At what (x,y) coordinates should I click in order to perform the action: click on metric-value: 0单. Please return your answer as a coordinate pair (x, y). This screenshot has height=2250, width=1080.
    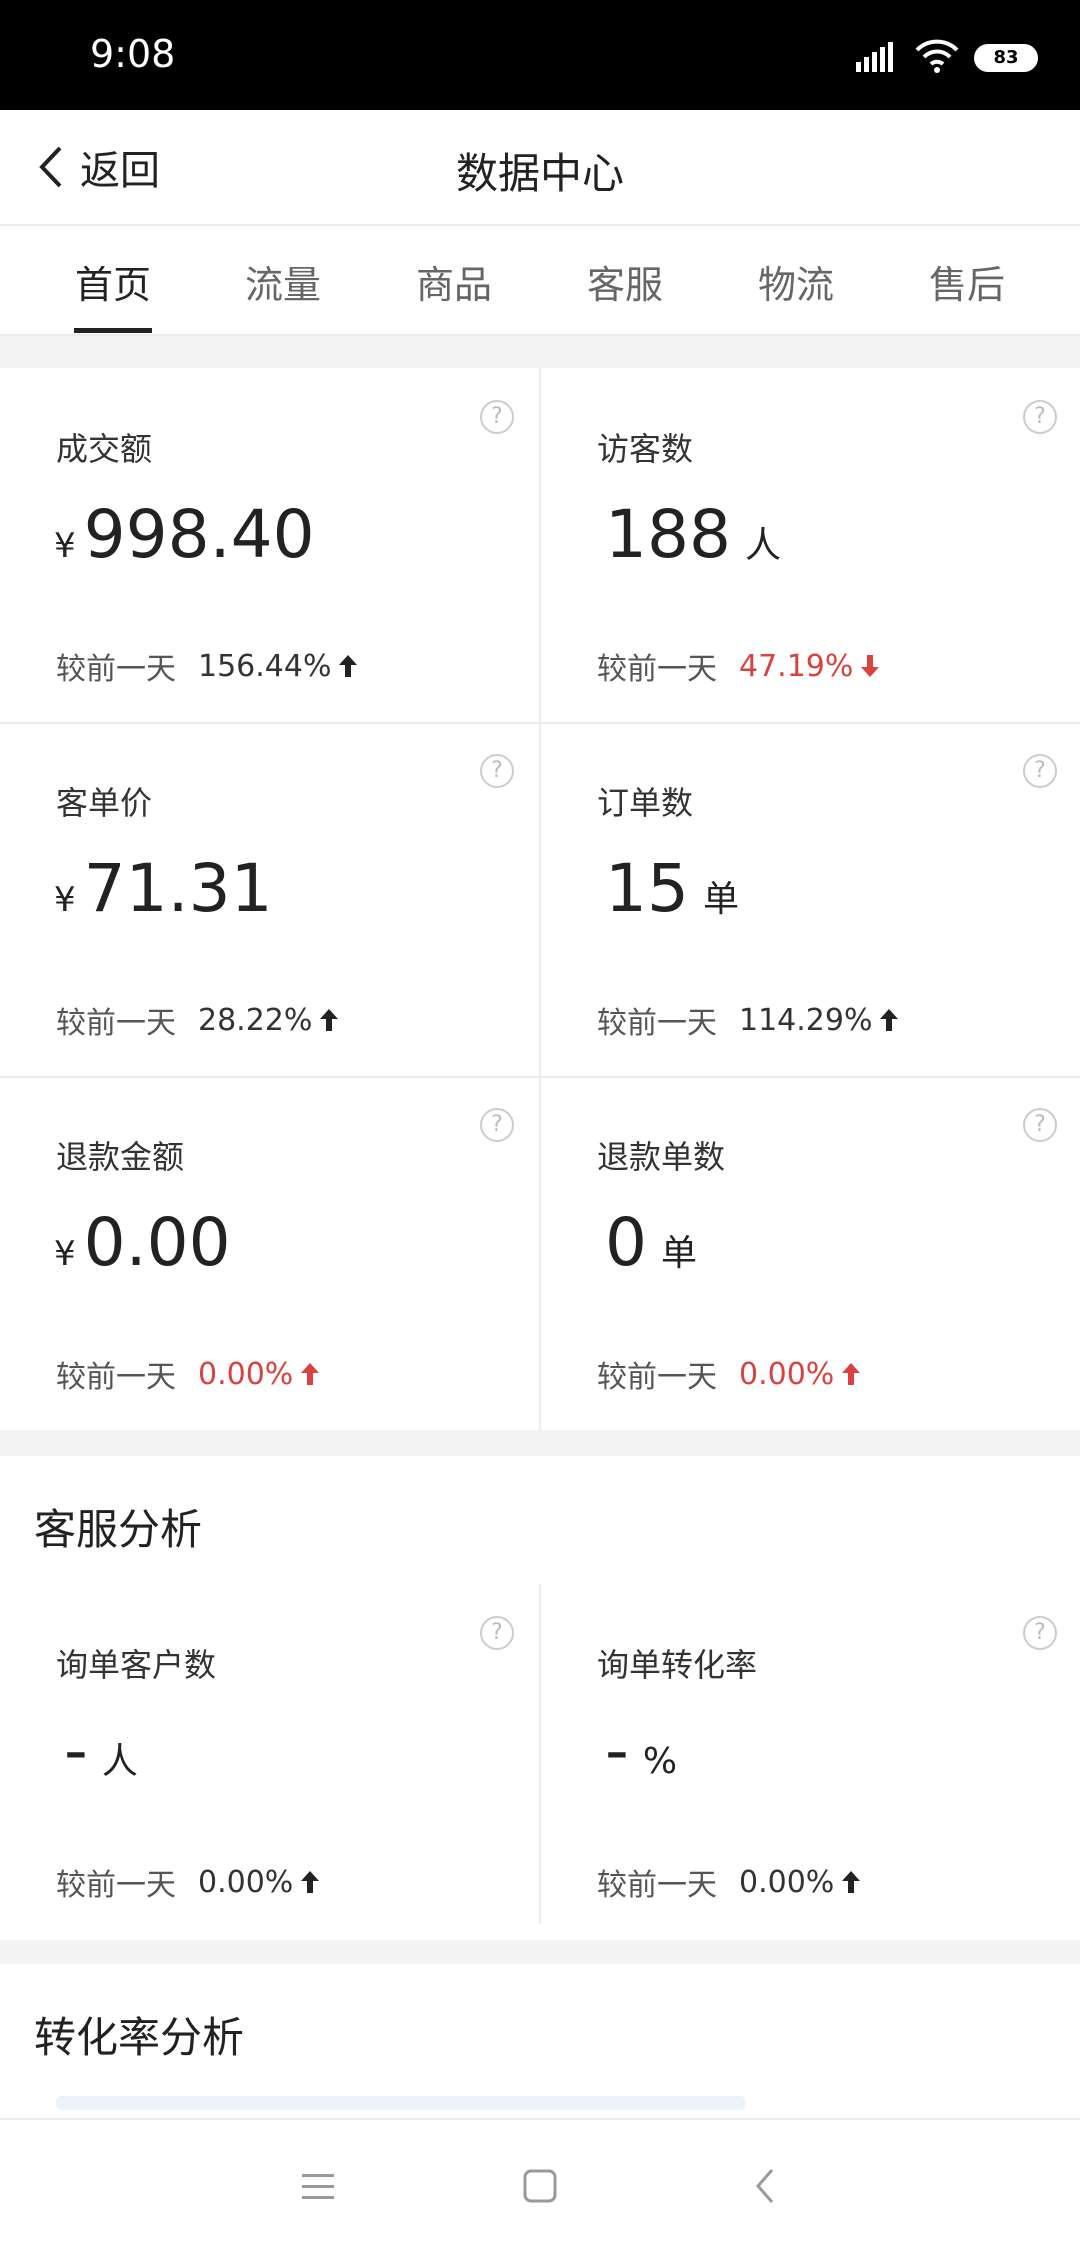
    Looking at the image, I should click on (651, 1244).